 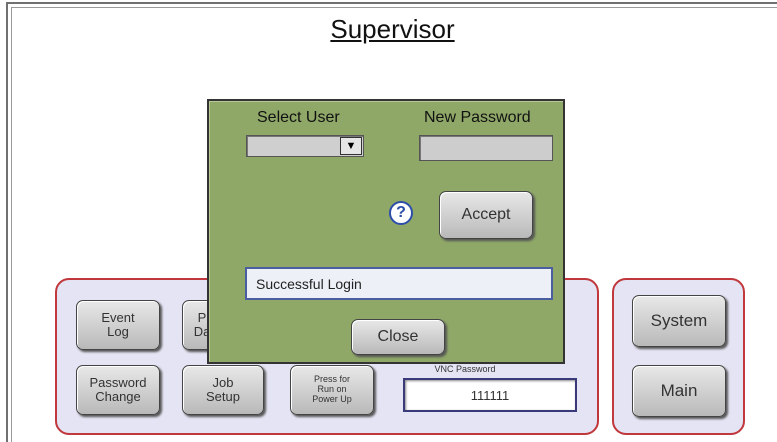 What do you see at coordinates (118, 390) in the screenshot?
I see `password-change-button: Password Change` at bounding box center [118, 390].